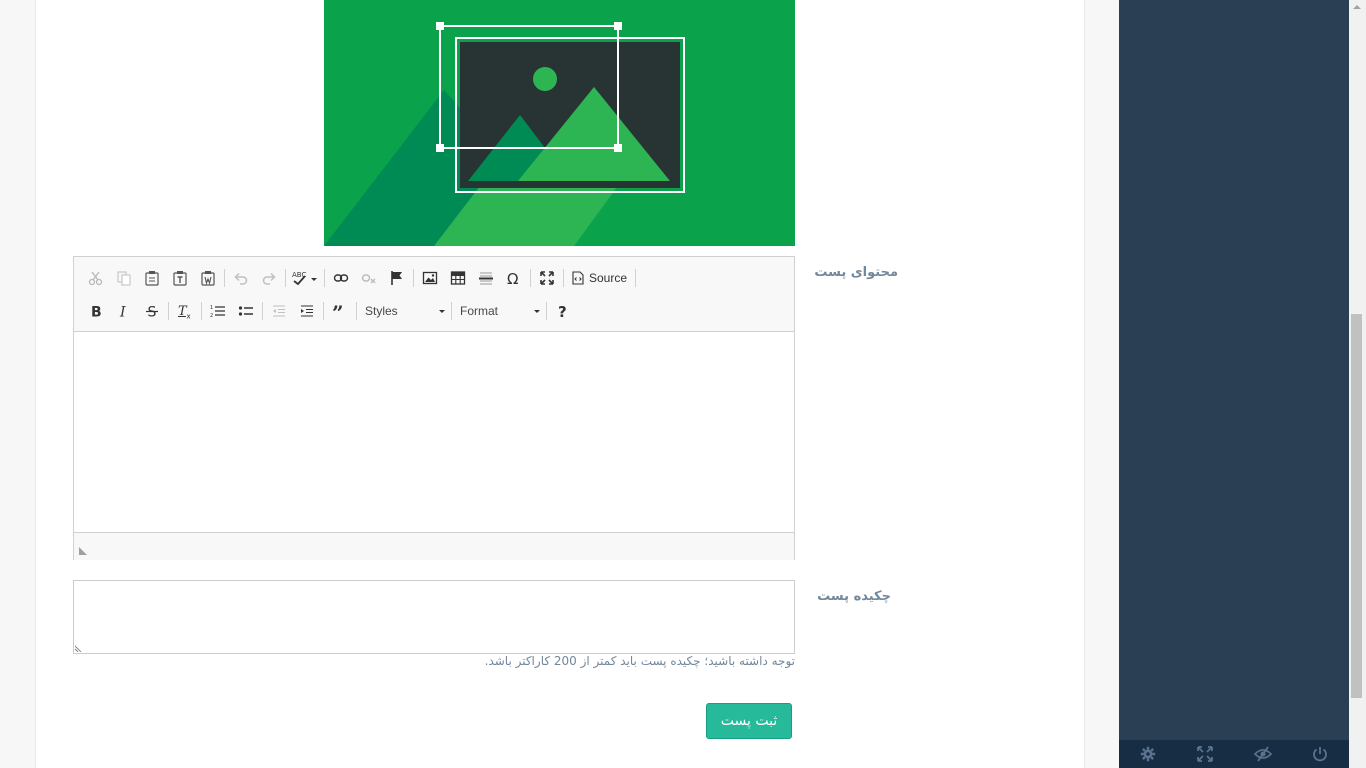 This screenshot has width=1366, height=768. I want to click on eye-slash-icon, so click(1262, 754).